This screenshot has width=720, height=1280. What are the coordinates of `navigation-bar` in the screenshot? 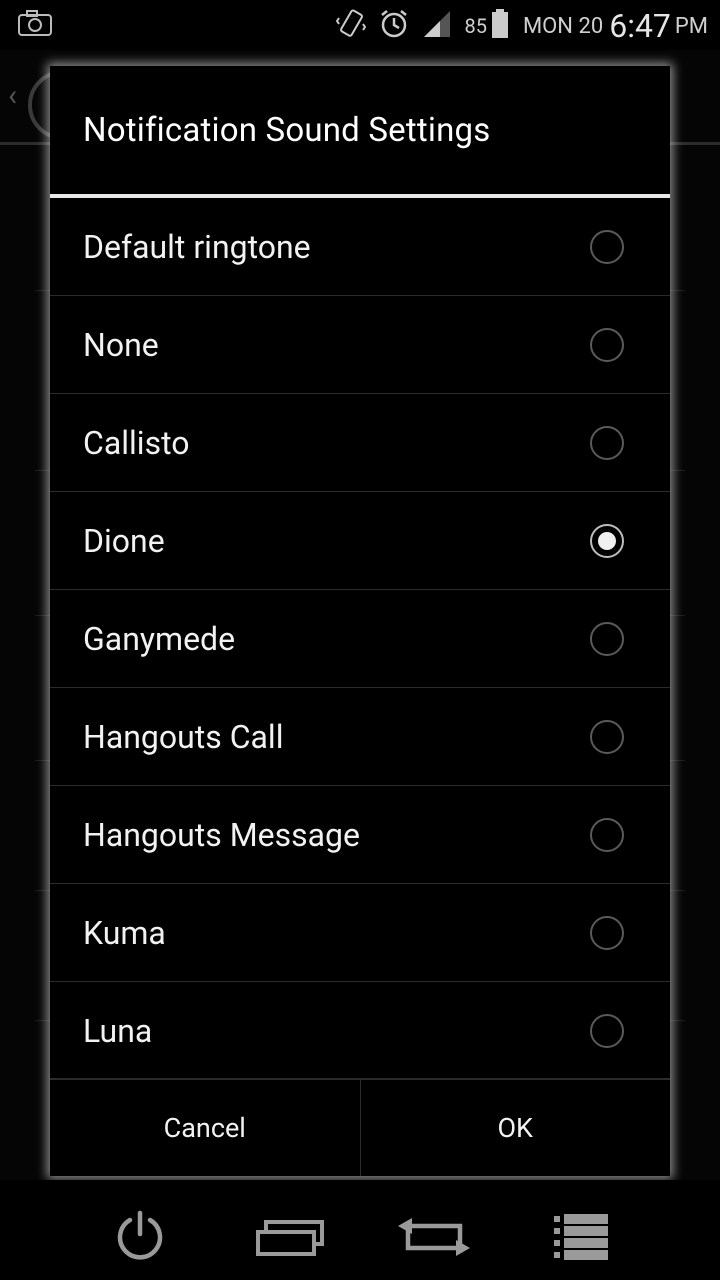 It's located at (360, 1230).